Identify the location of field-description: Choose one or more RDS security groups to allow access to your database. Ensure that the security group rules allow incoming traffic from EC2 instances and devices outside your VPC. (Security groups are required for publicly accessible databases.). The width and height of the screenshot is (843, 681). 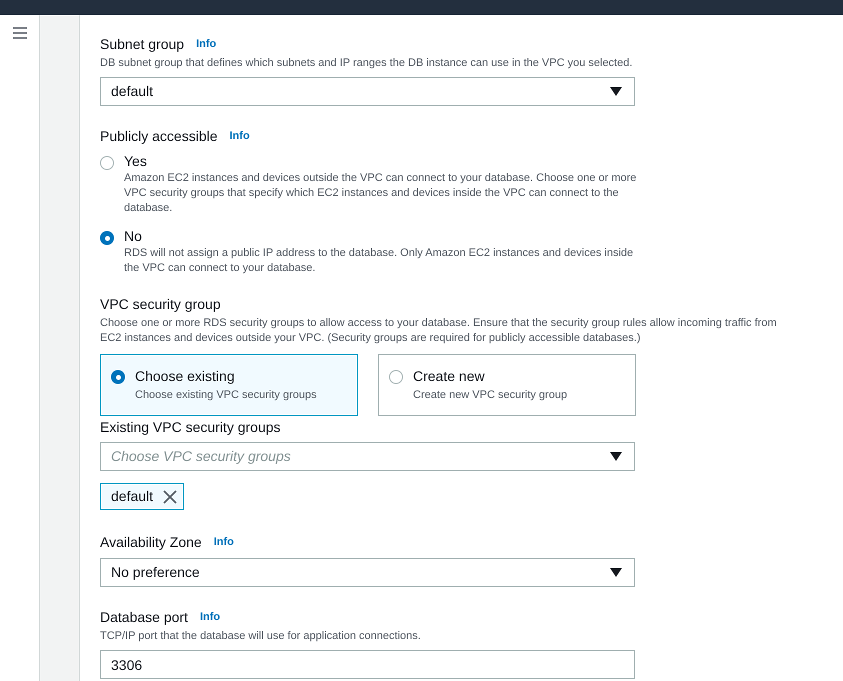
(439, 331).